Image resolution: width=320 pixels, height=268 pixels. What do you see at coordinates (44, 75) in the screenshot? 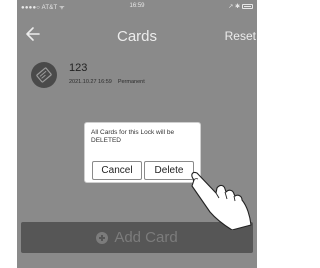
I see `card-icon` at bounding box center [44, 75].